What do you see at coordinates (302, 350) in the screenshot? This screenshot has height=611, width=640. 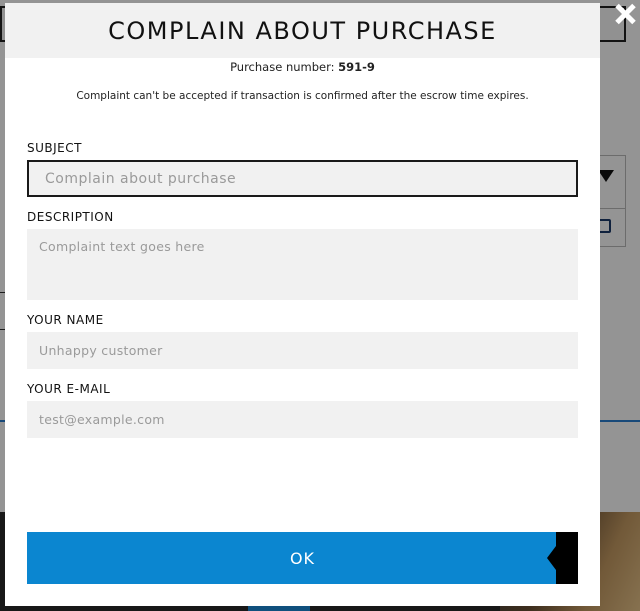 I see `name-input` at bounding box center [302, 350].